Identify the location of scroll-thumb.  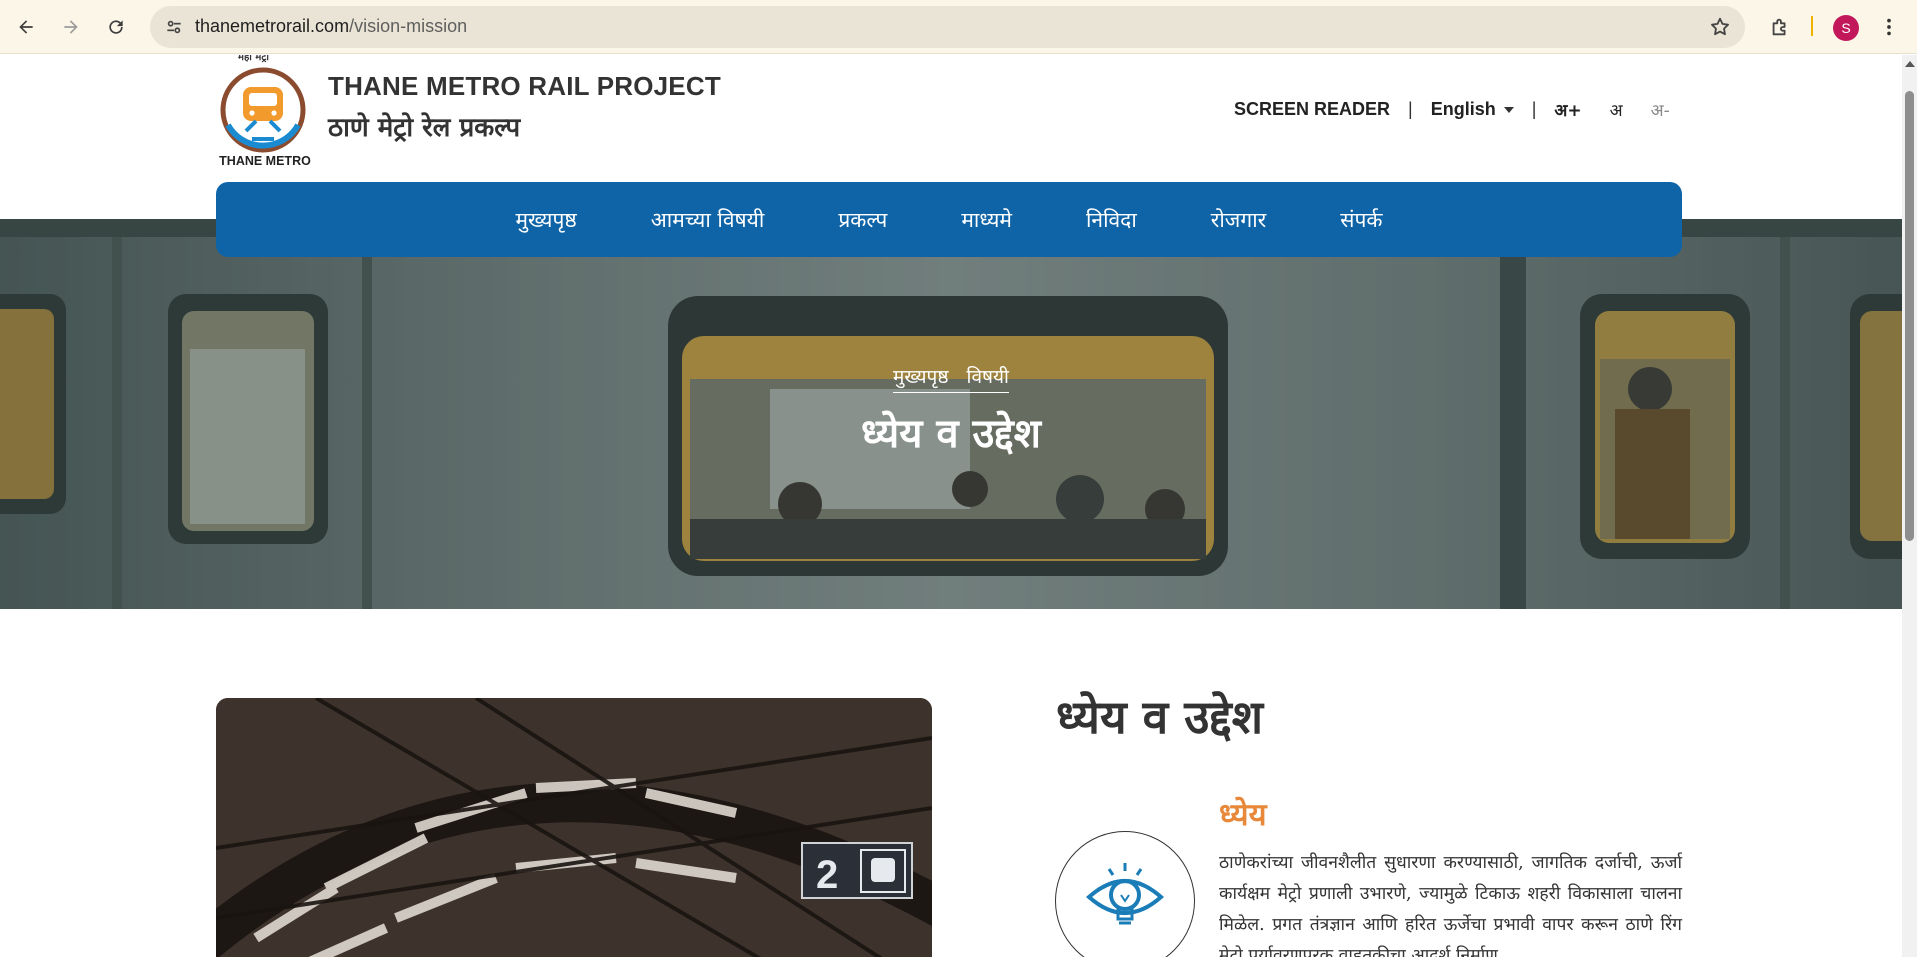
(1909, 316).